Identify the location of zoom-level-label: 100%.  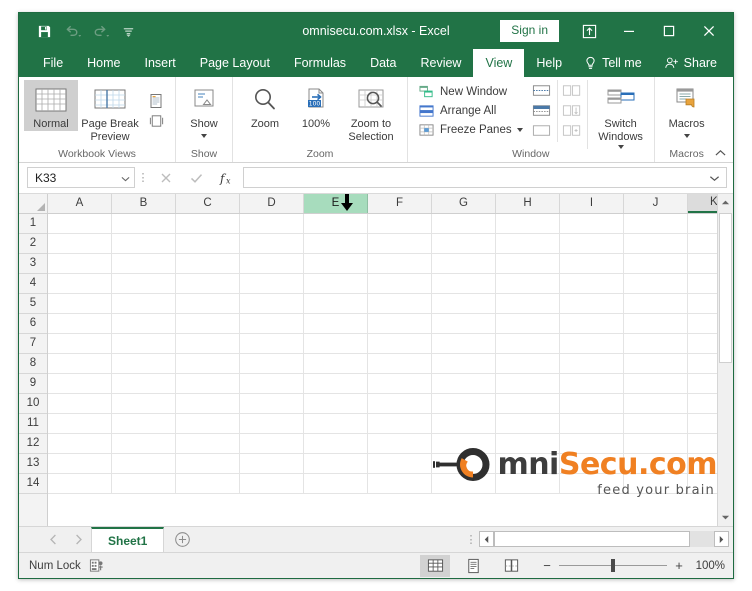
(708, 566).